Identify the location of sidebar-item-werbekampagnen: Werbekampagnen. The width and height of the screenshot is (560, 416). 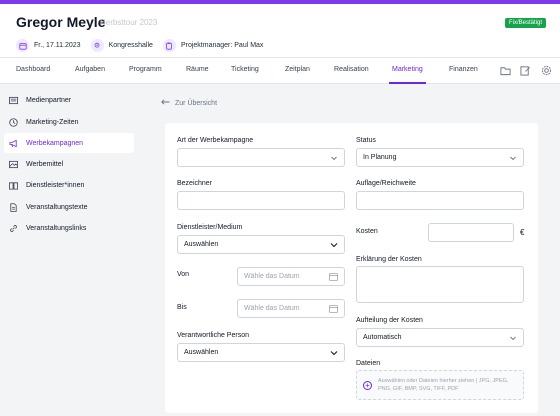
(69, 143).